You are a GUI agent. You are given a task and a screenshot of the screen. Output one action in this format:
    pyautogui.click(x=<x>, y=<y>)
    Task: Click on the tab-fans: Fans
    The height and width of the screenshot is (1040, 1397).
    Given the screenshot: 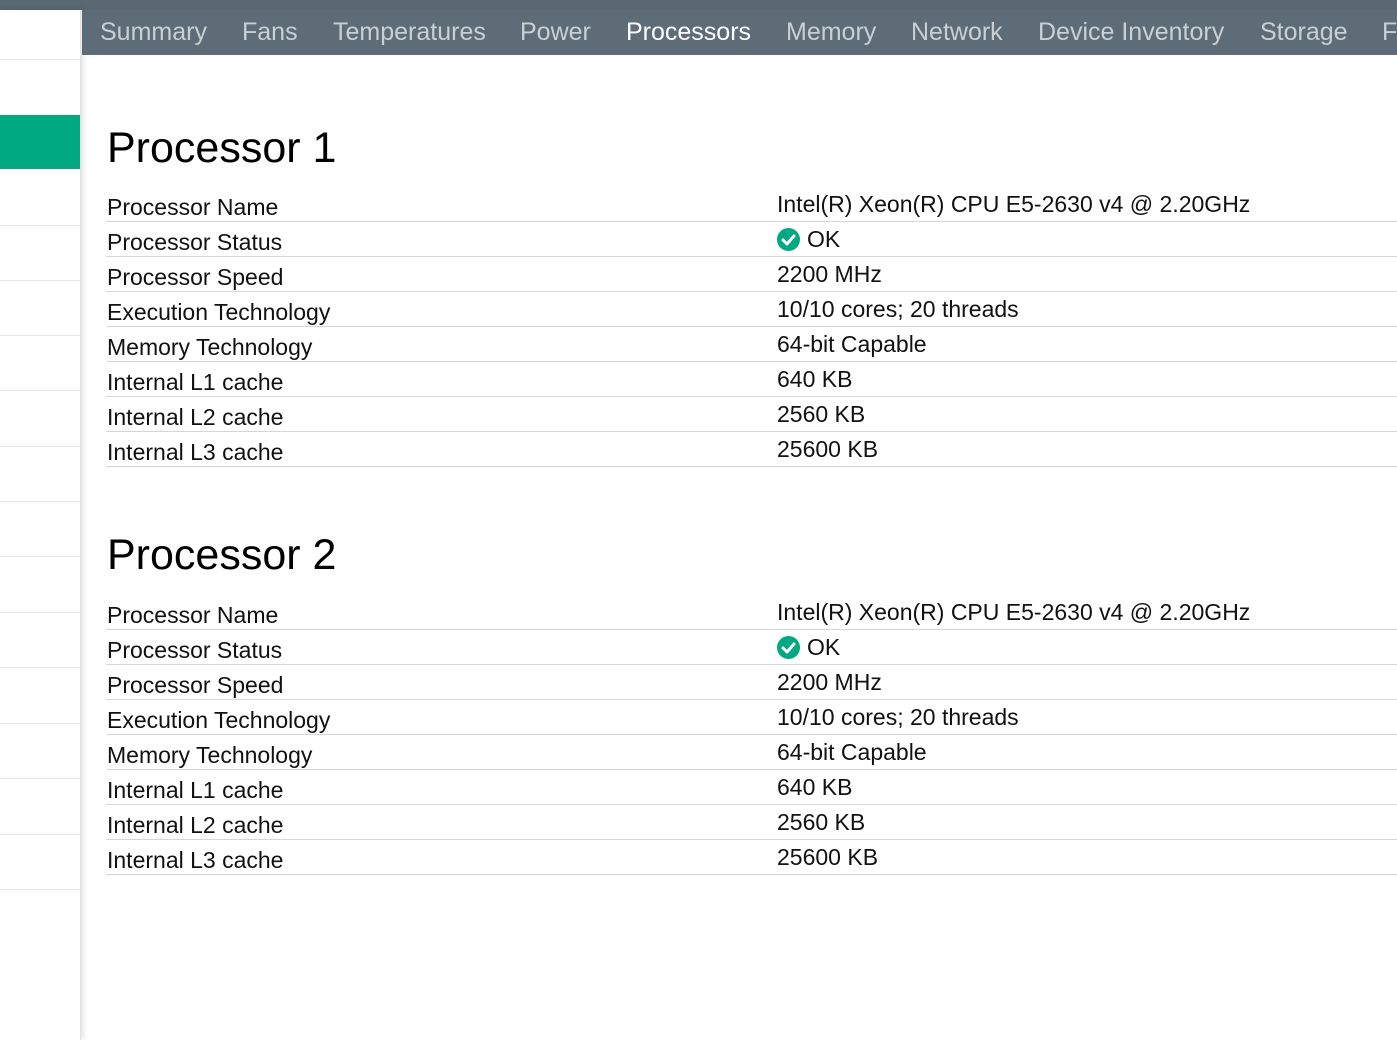 What is the action you would take?
    pyautogui.click(x=270, y=32)
    